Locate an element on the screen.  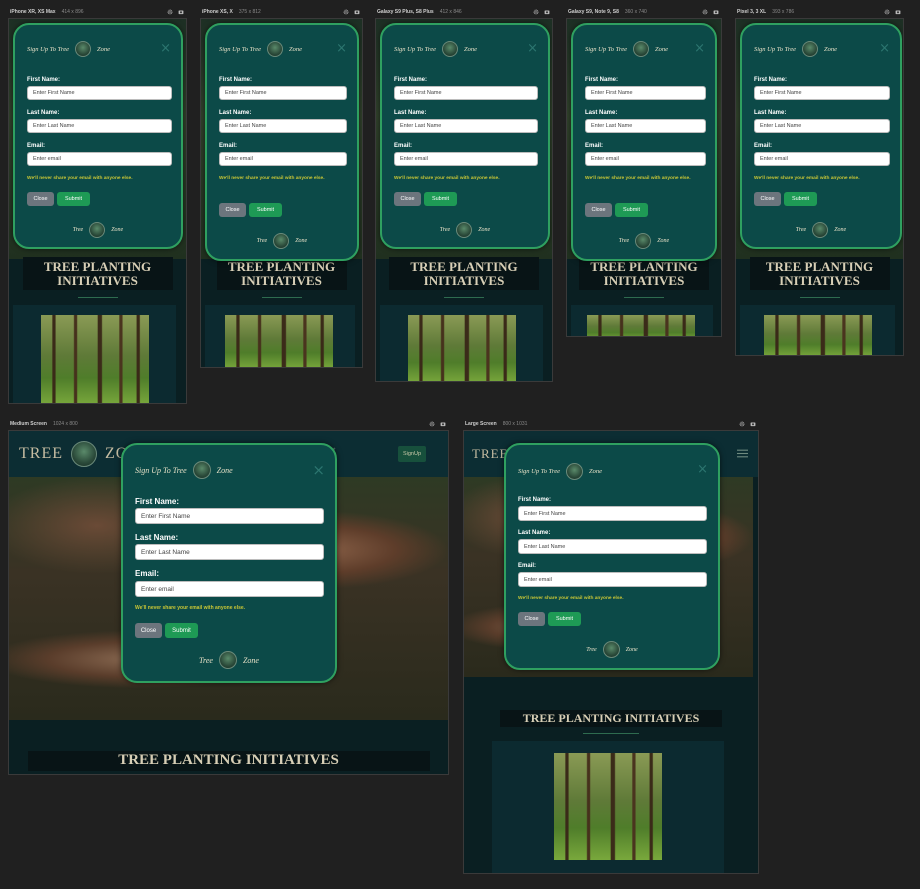
email-label: Email: is located at coordinates (594, 146).